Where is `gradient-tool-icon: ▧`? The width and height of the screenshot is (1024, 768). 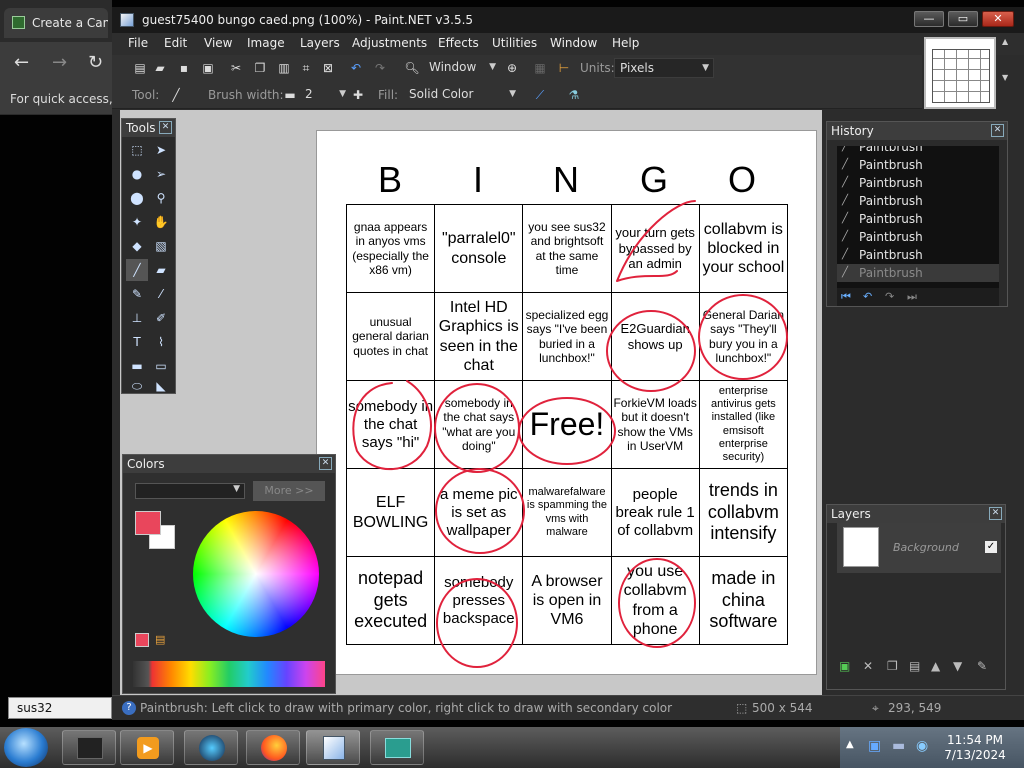 gradient-tool-icon: ▧ is located at coordinates (161, 246).